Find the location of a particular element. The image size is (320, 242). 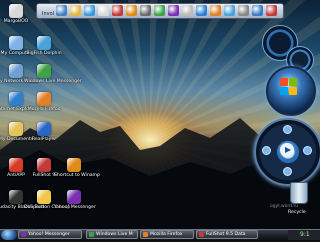

firefox-icon is located at coordinates (215, 10).